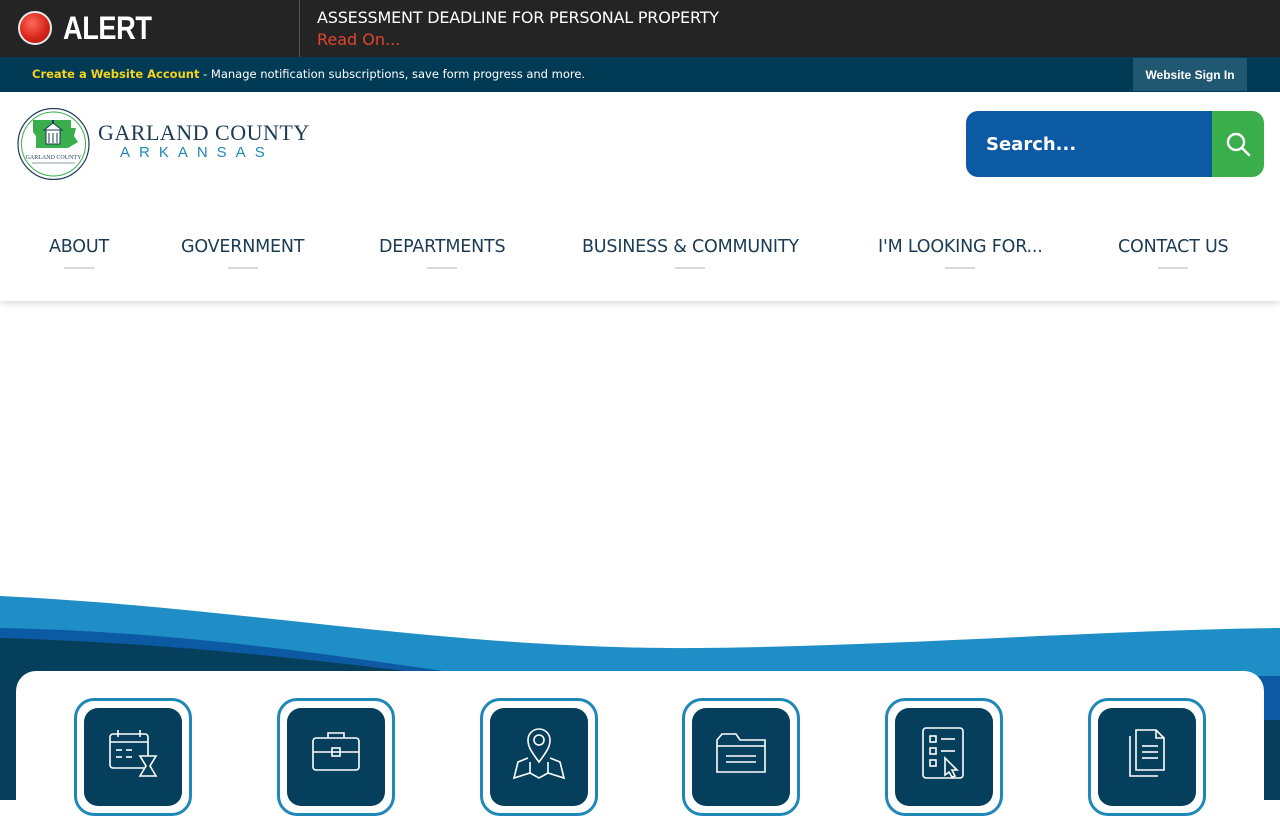 The height and width of the screenshot is (831, 1280). I want to click on nav-departments: DEPARTMENTS, so click(442, 247).